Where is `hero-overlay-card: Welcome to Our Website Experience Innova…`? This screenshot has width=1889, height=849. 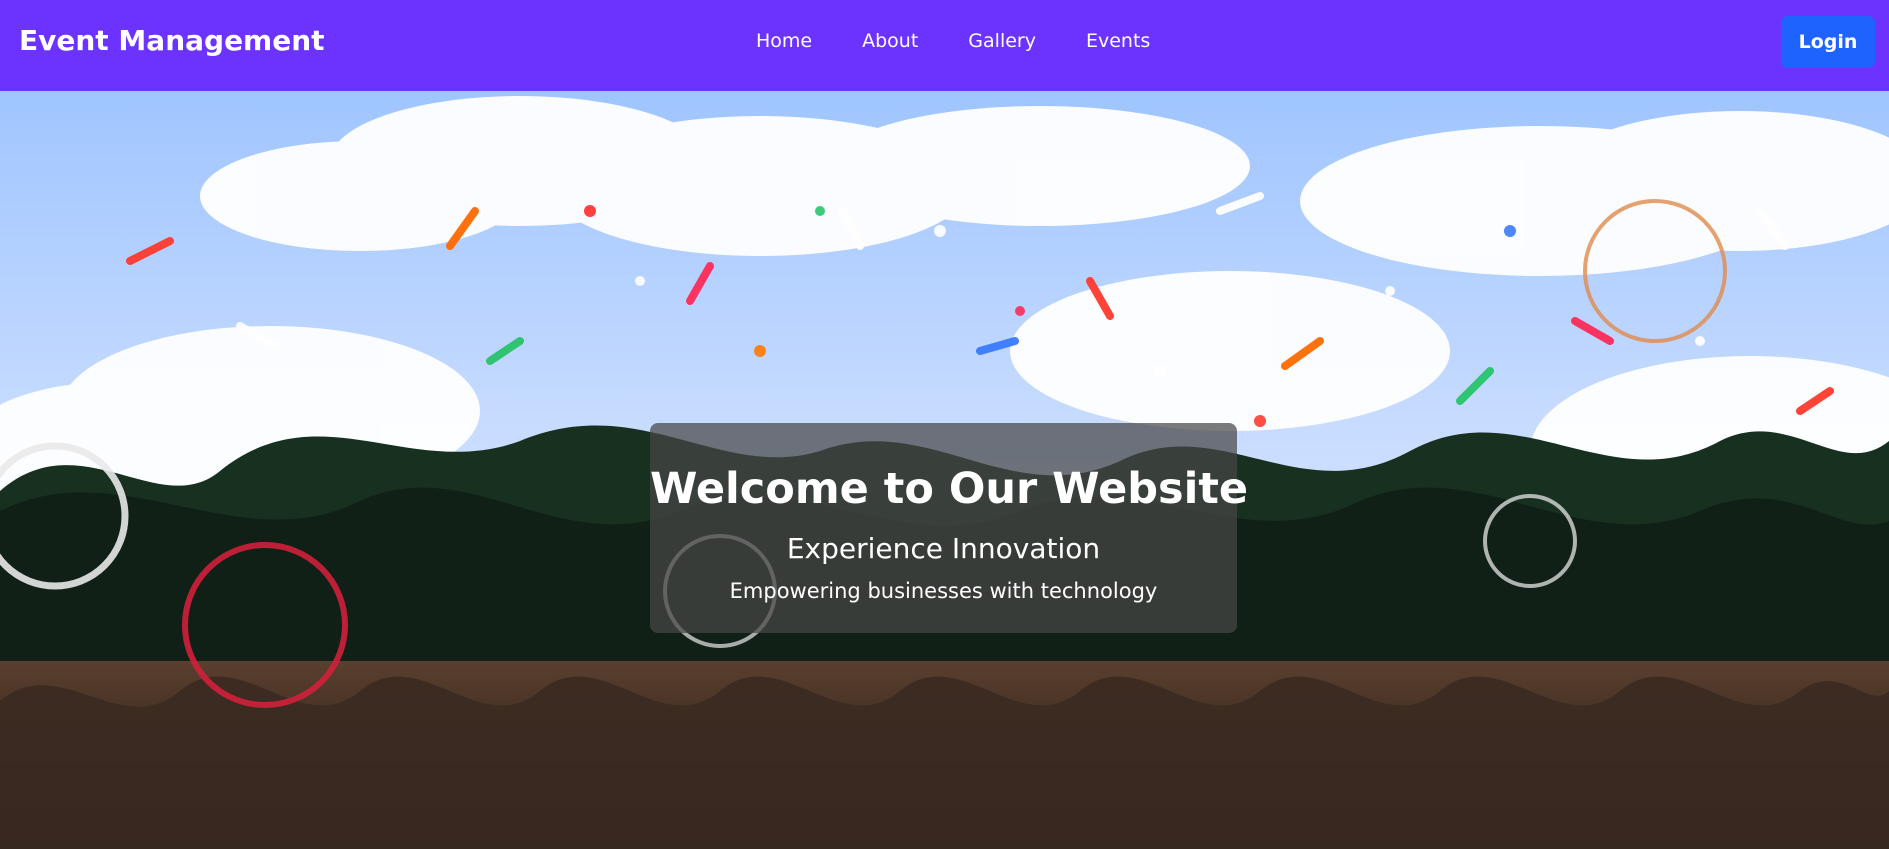 hero-overlay-card: Welcome to Our Website Experience Innova… is located at coordinates (949, 528).